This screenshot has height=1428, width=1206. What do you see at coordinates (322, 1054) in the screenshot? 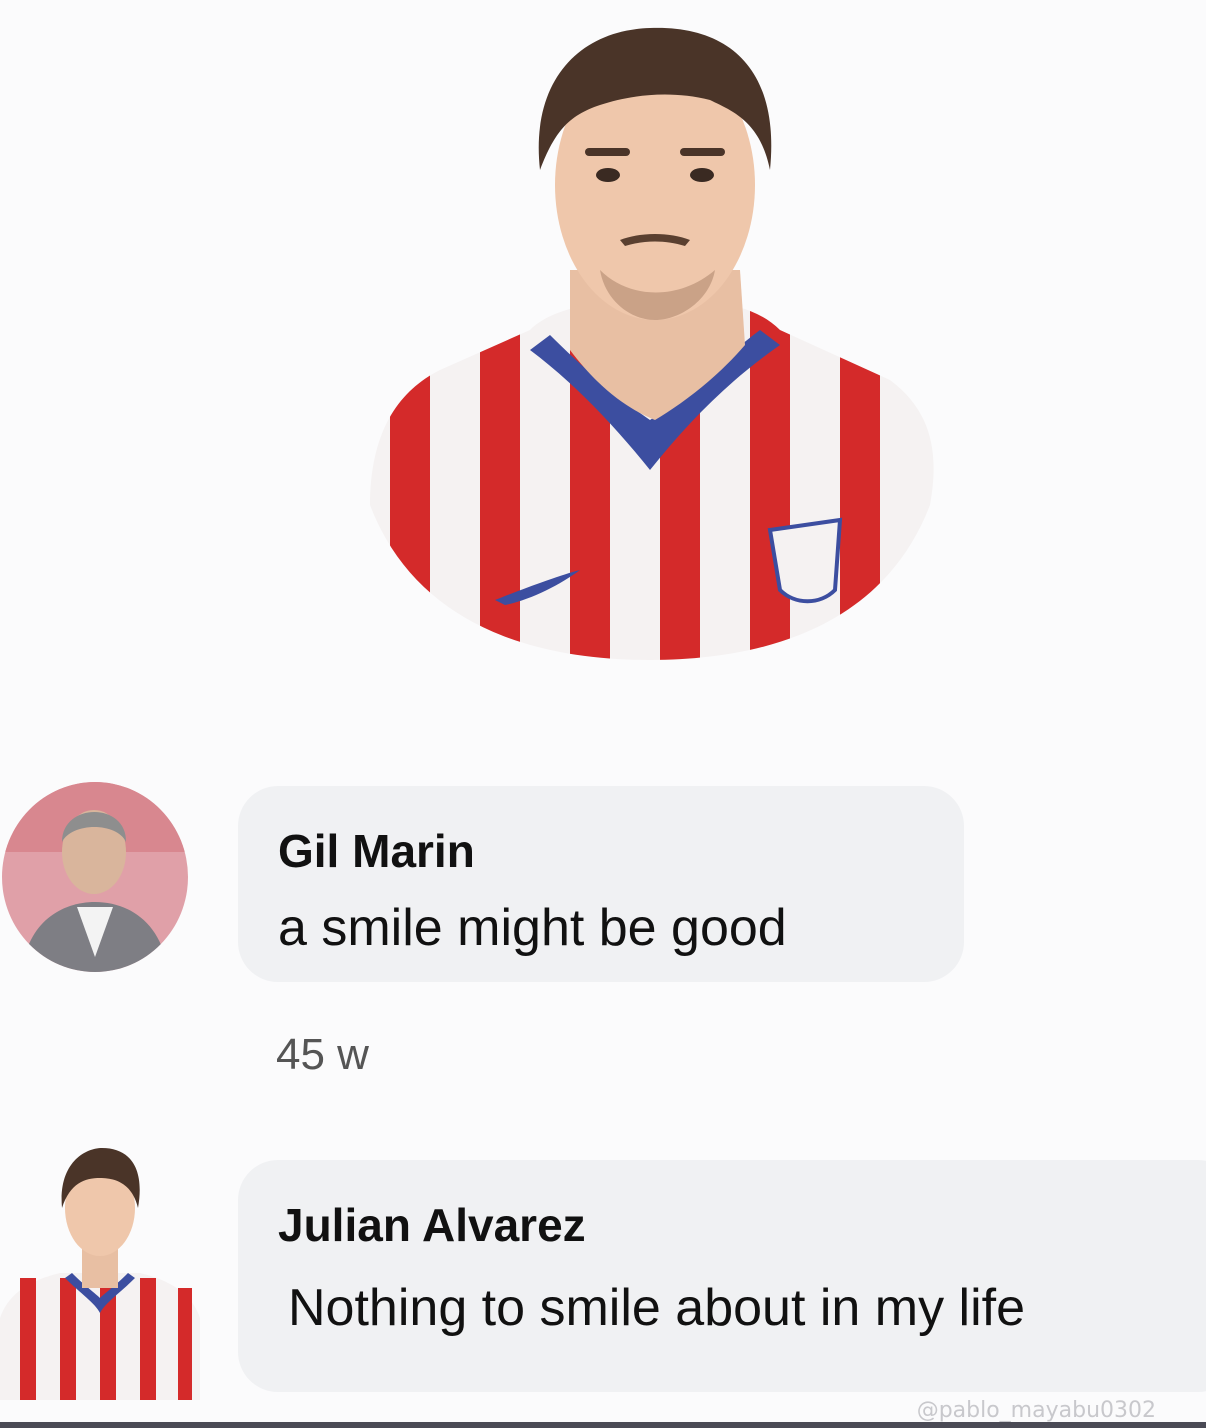
I see `comment-timestamp: 45 w` at bounding box center [322, 1054].